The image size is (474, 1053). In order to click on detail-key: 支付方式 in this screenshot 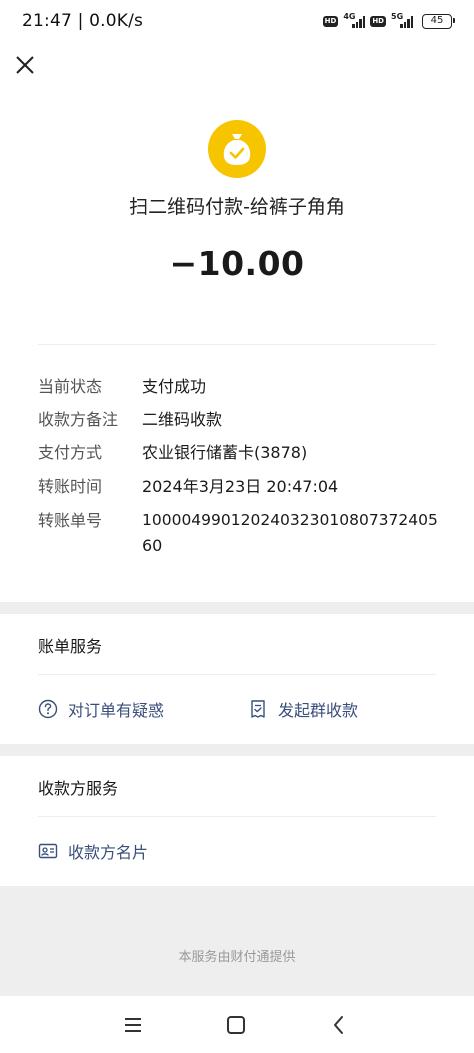, I will do `click(70, 452)`.